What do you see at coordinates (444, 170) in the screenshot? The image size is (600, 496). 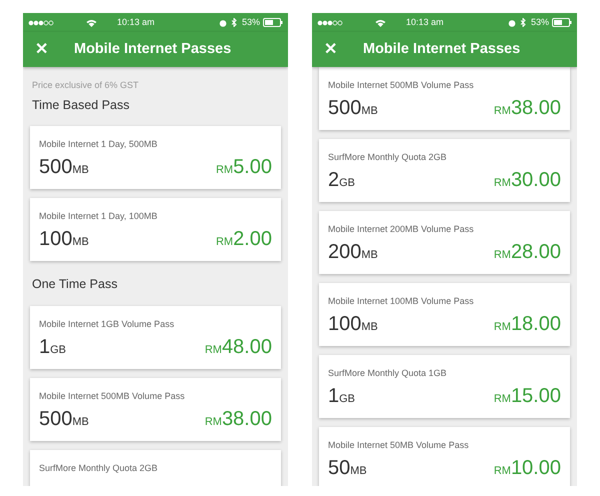 I see `pass-card: SurfMore Monthly Quota 2GB 2GB RM30.00` at bounding box center [444, 170].